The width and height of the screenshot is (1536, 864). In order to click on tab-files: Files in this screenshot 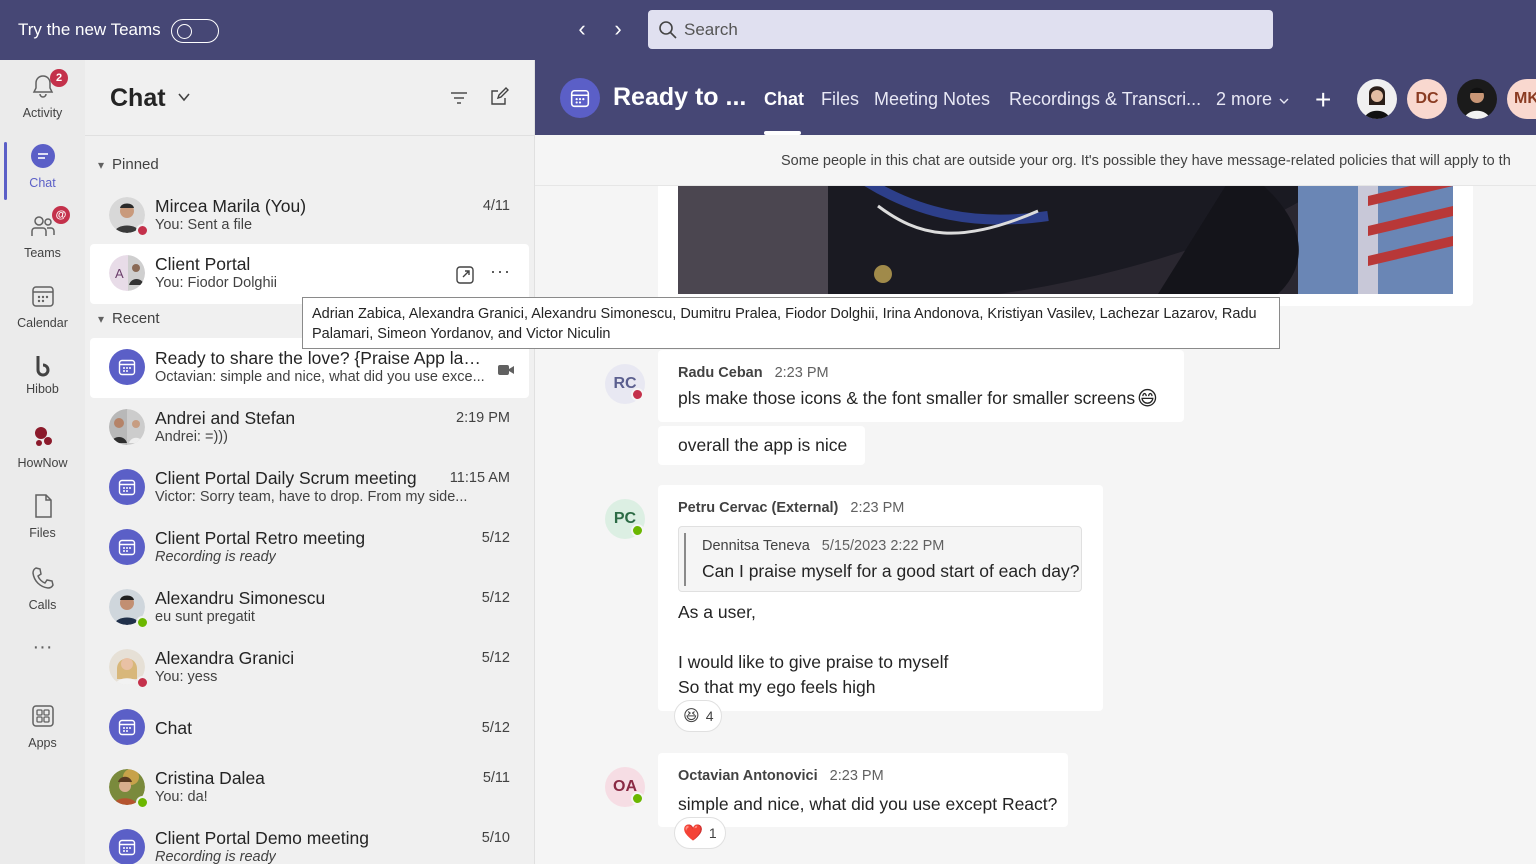, I will do `click(840, 99)`.